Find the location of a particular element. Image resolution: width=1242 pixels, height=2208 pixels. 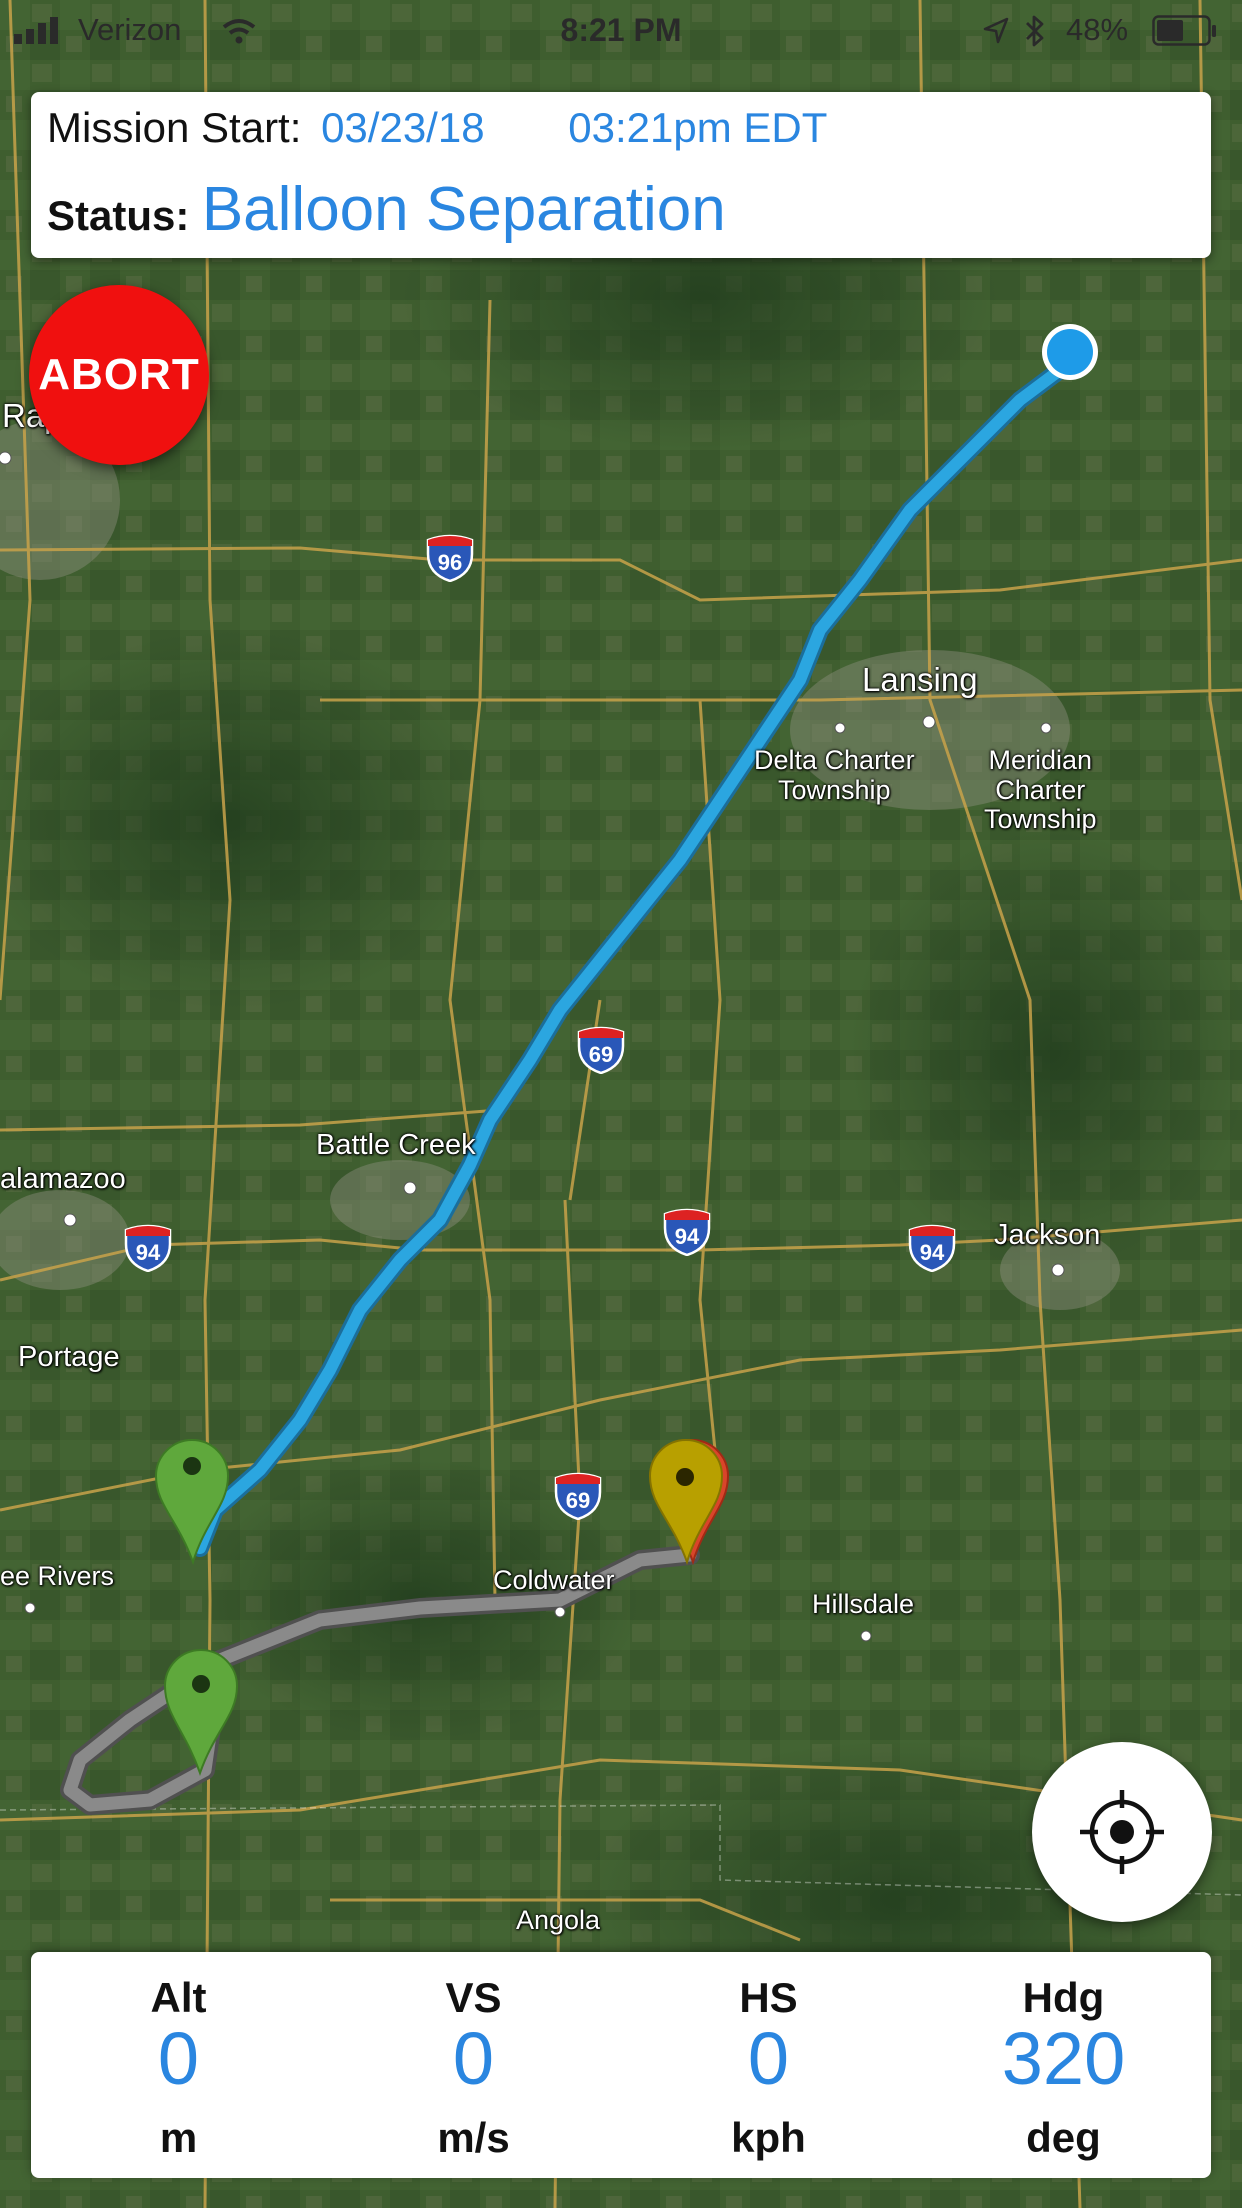

location-arrow-icon is located at coordinates (996, 30).